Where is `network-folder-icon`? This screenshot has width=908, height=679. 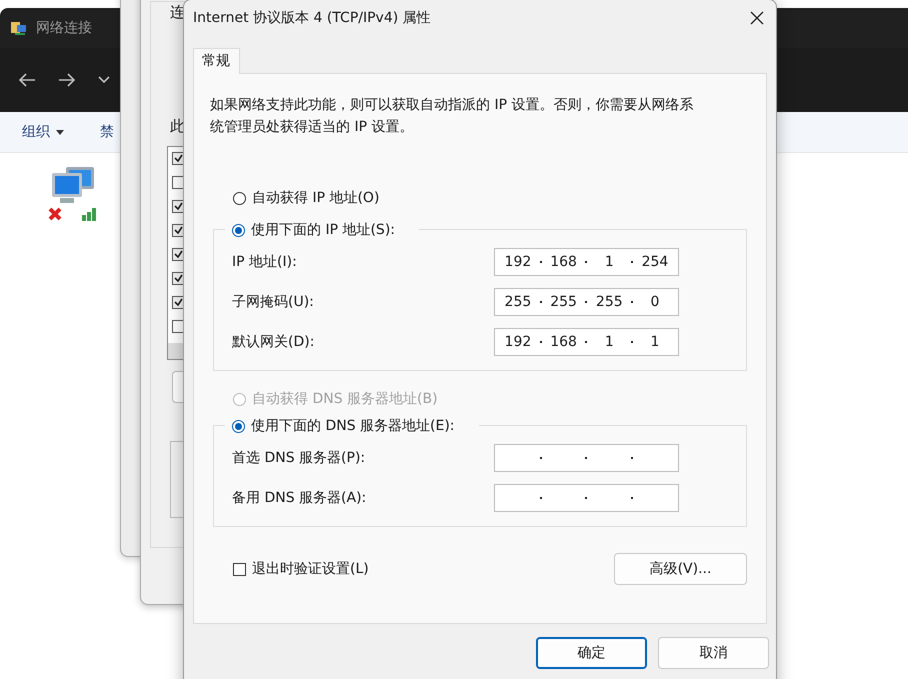 network-folder-icon is located at coordinates (19, 28).